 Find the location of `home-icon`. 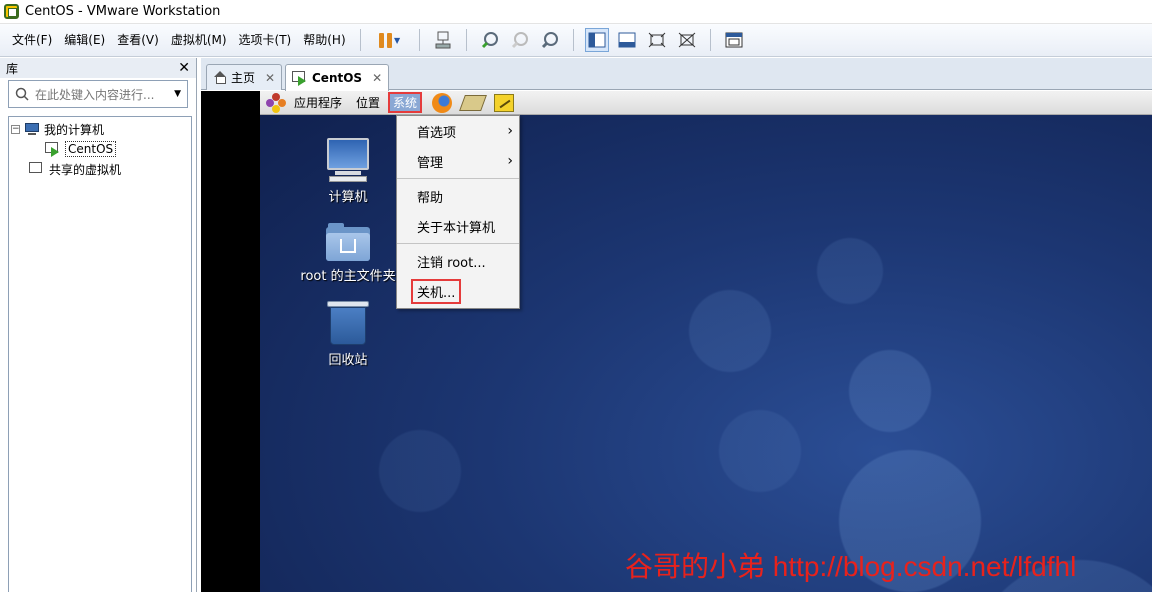

home-icon is located at coordinates (220, 77).